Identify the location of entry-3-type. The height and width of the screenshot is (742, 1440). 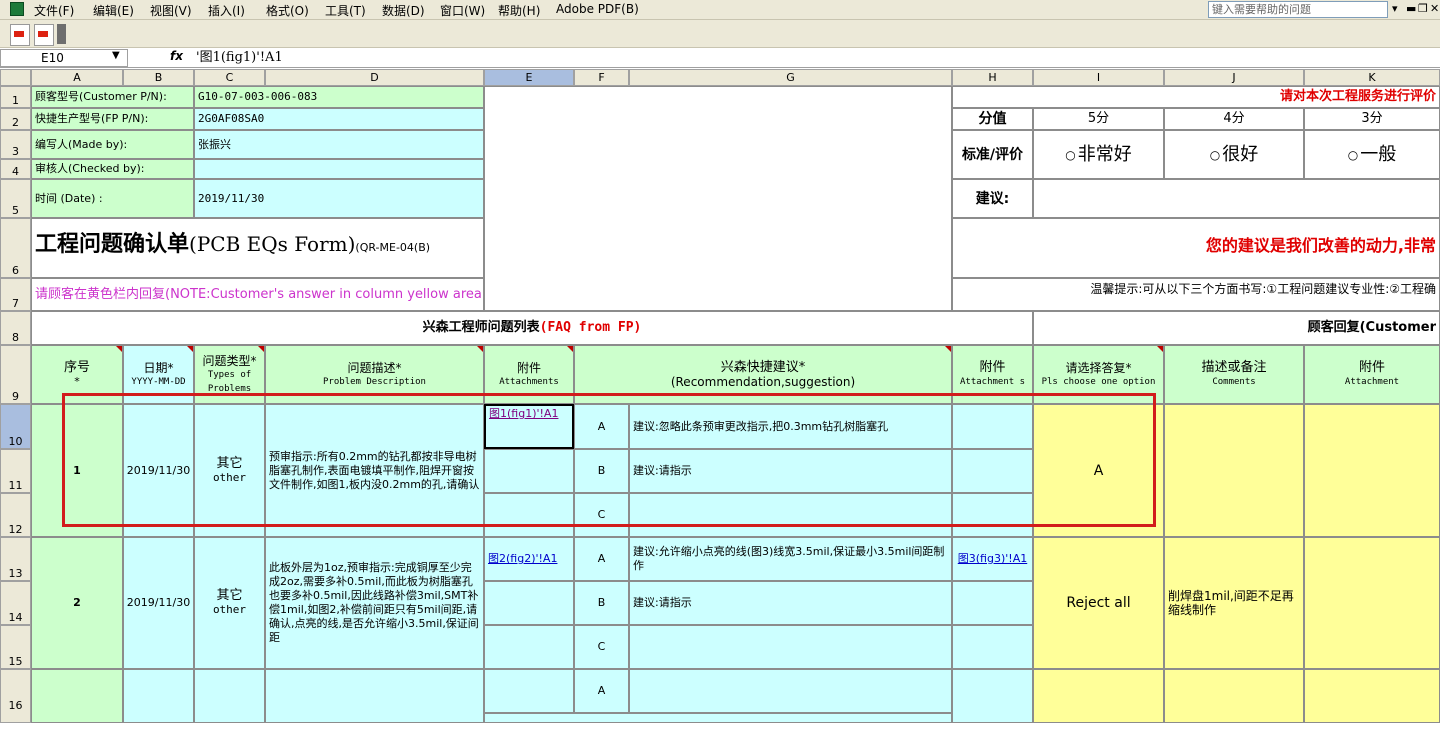
(229, 696).